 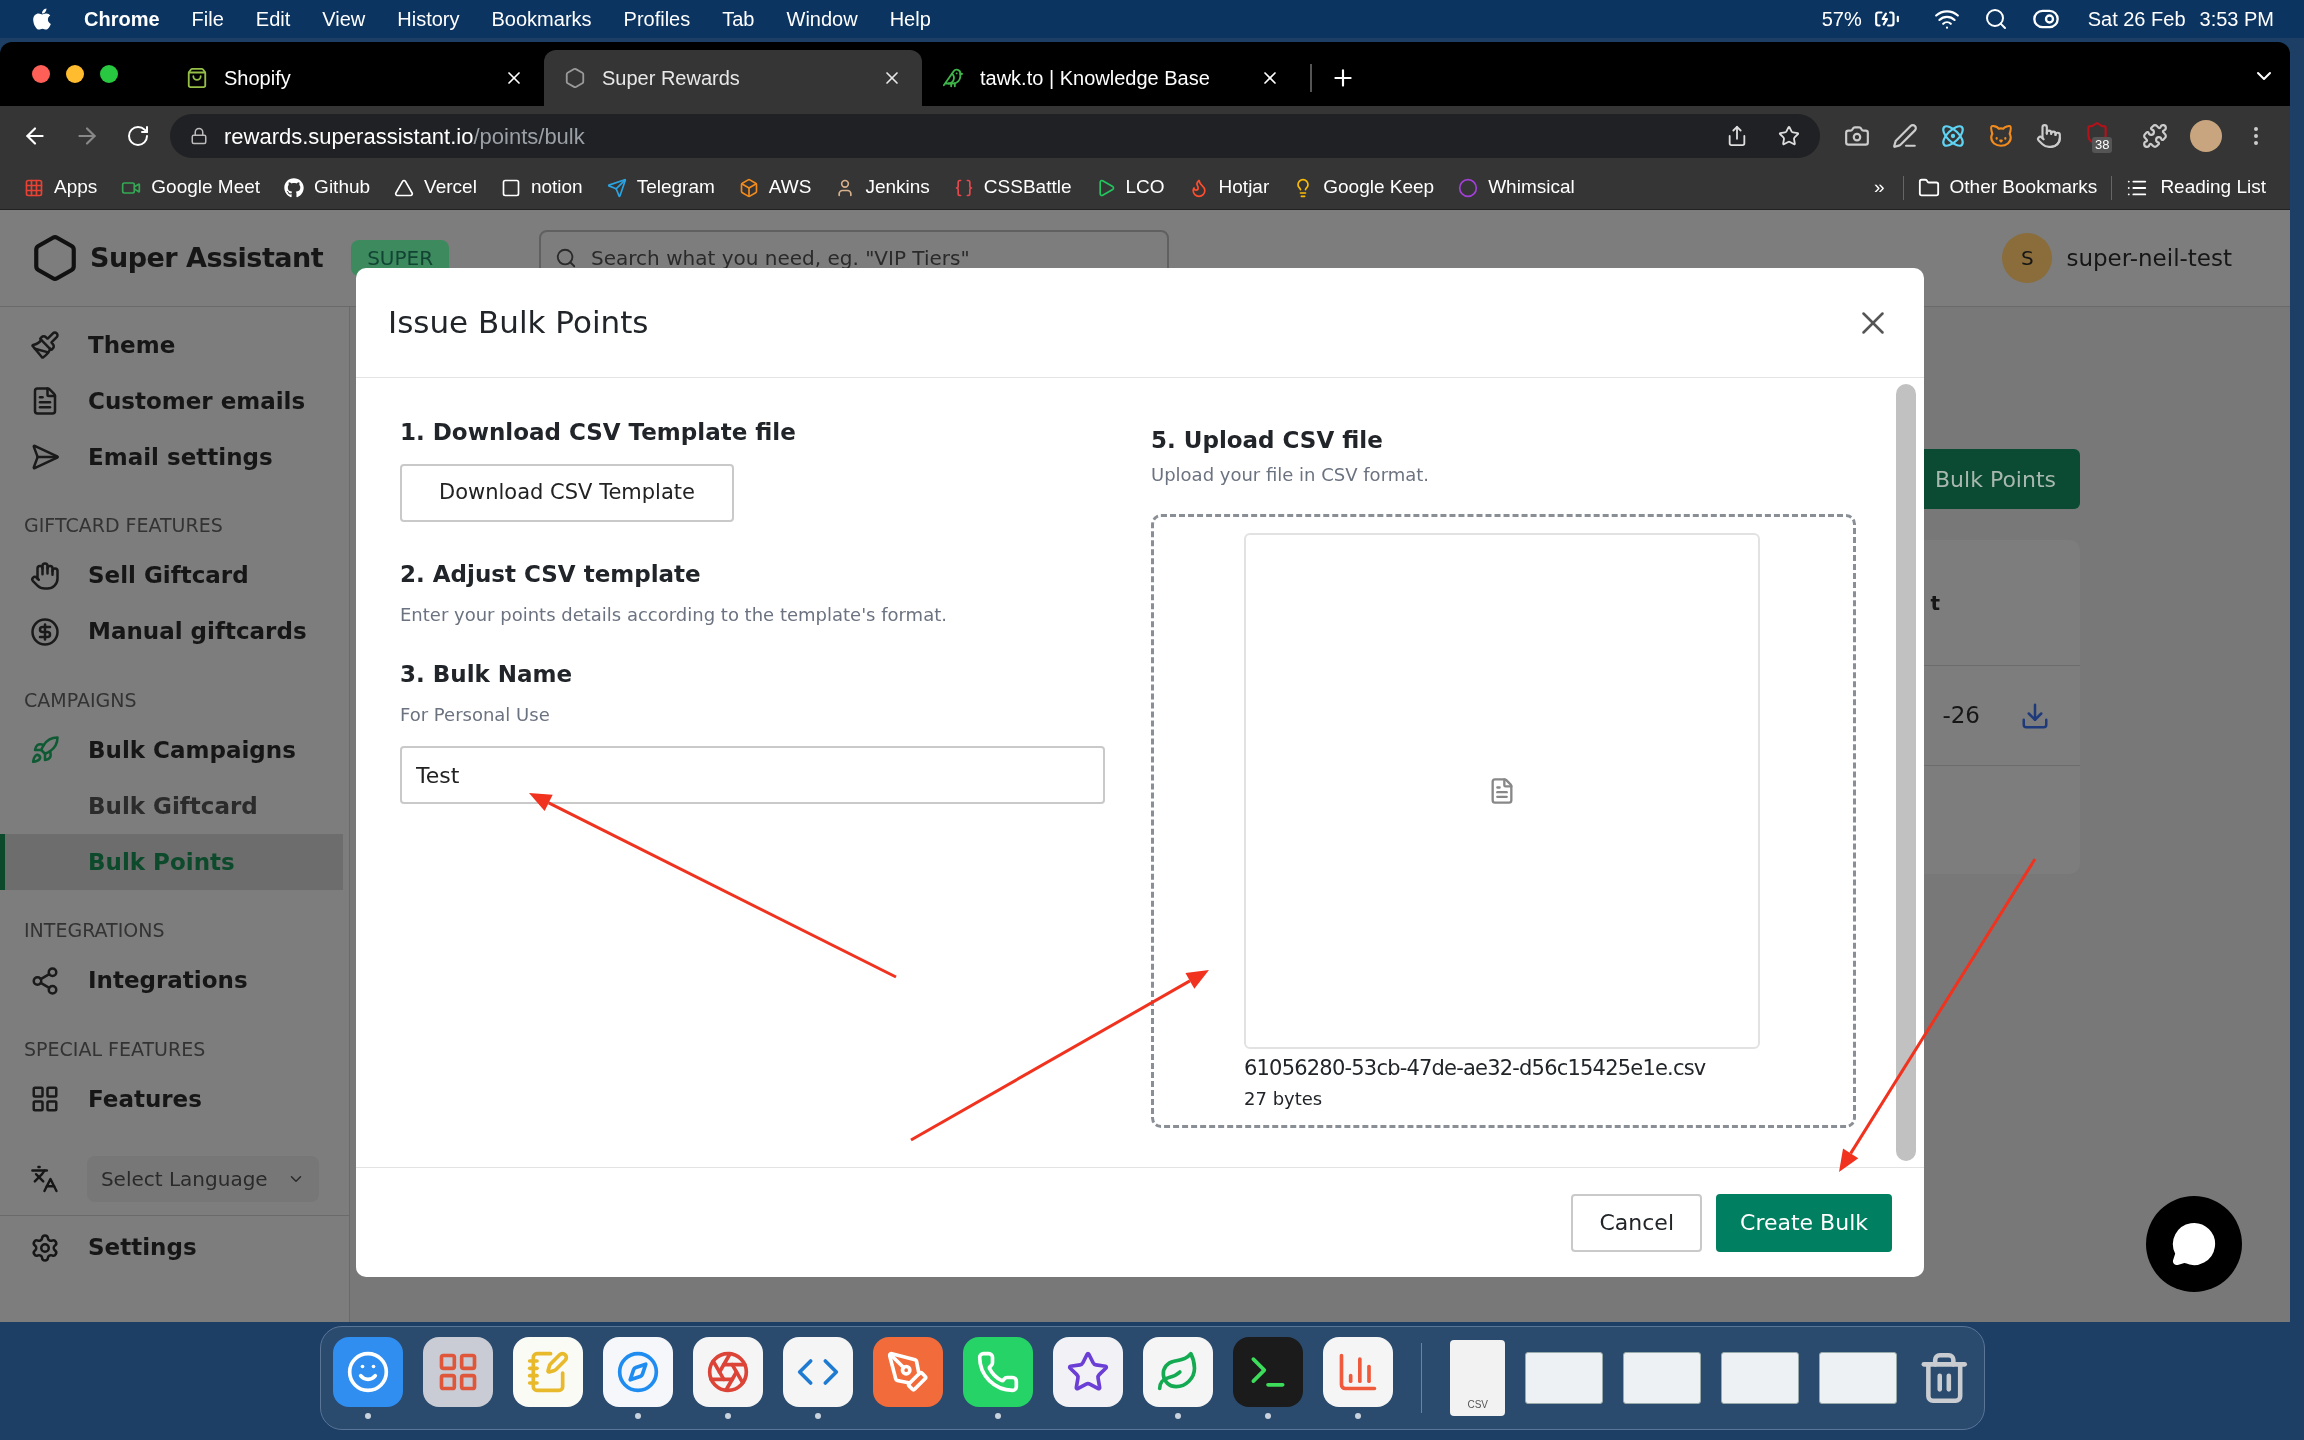 What do you see at coordinates (598, 432) in the screenshot?
I see `step-title: 1. Download CSV Template file` at bounding box center [598, 432].